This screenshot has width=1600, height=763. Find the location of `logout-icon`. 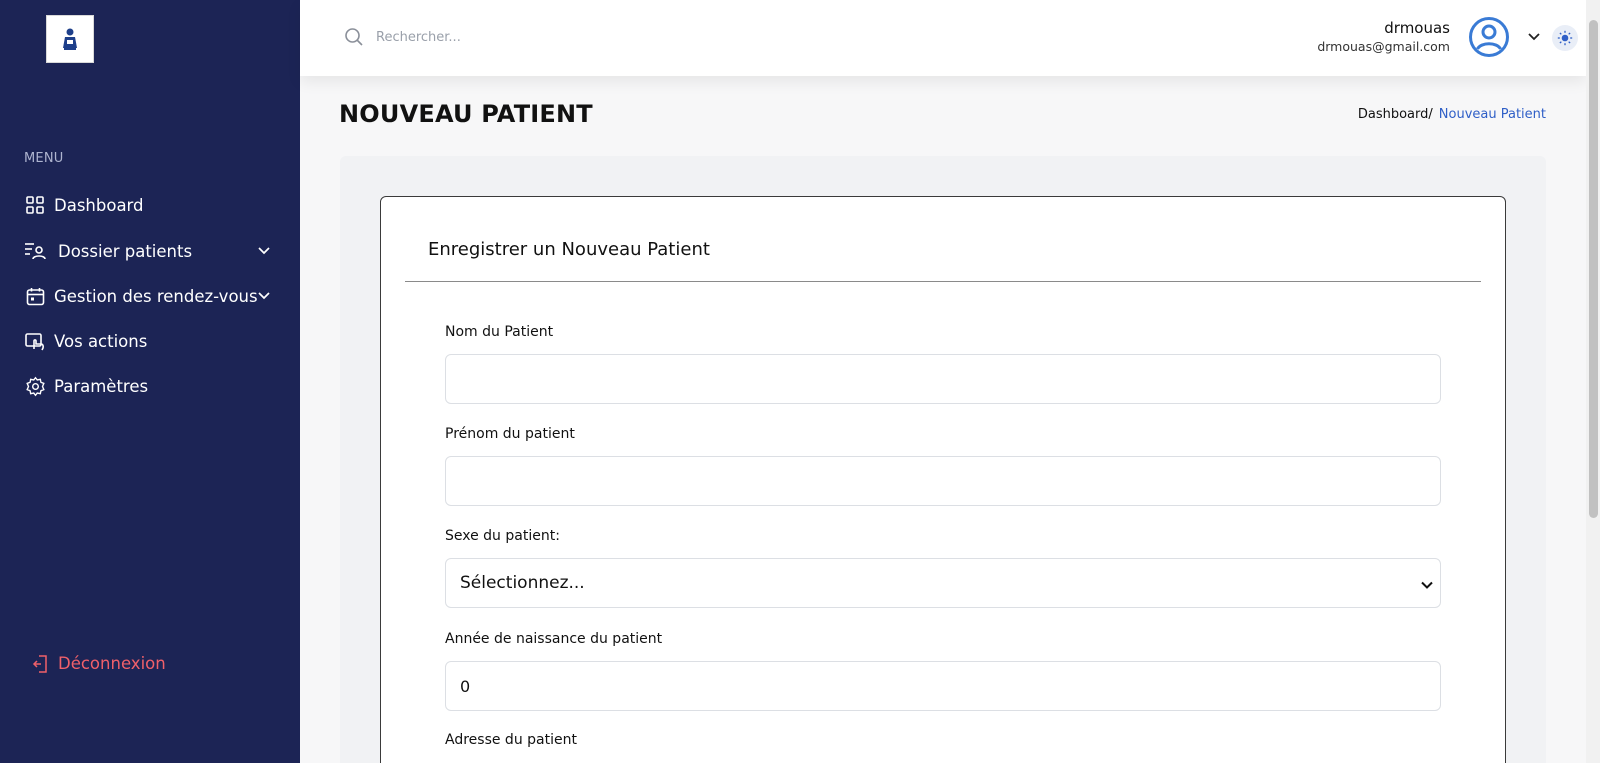

logout-icon is located at coordinates (39, 663).